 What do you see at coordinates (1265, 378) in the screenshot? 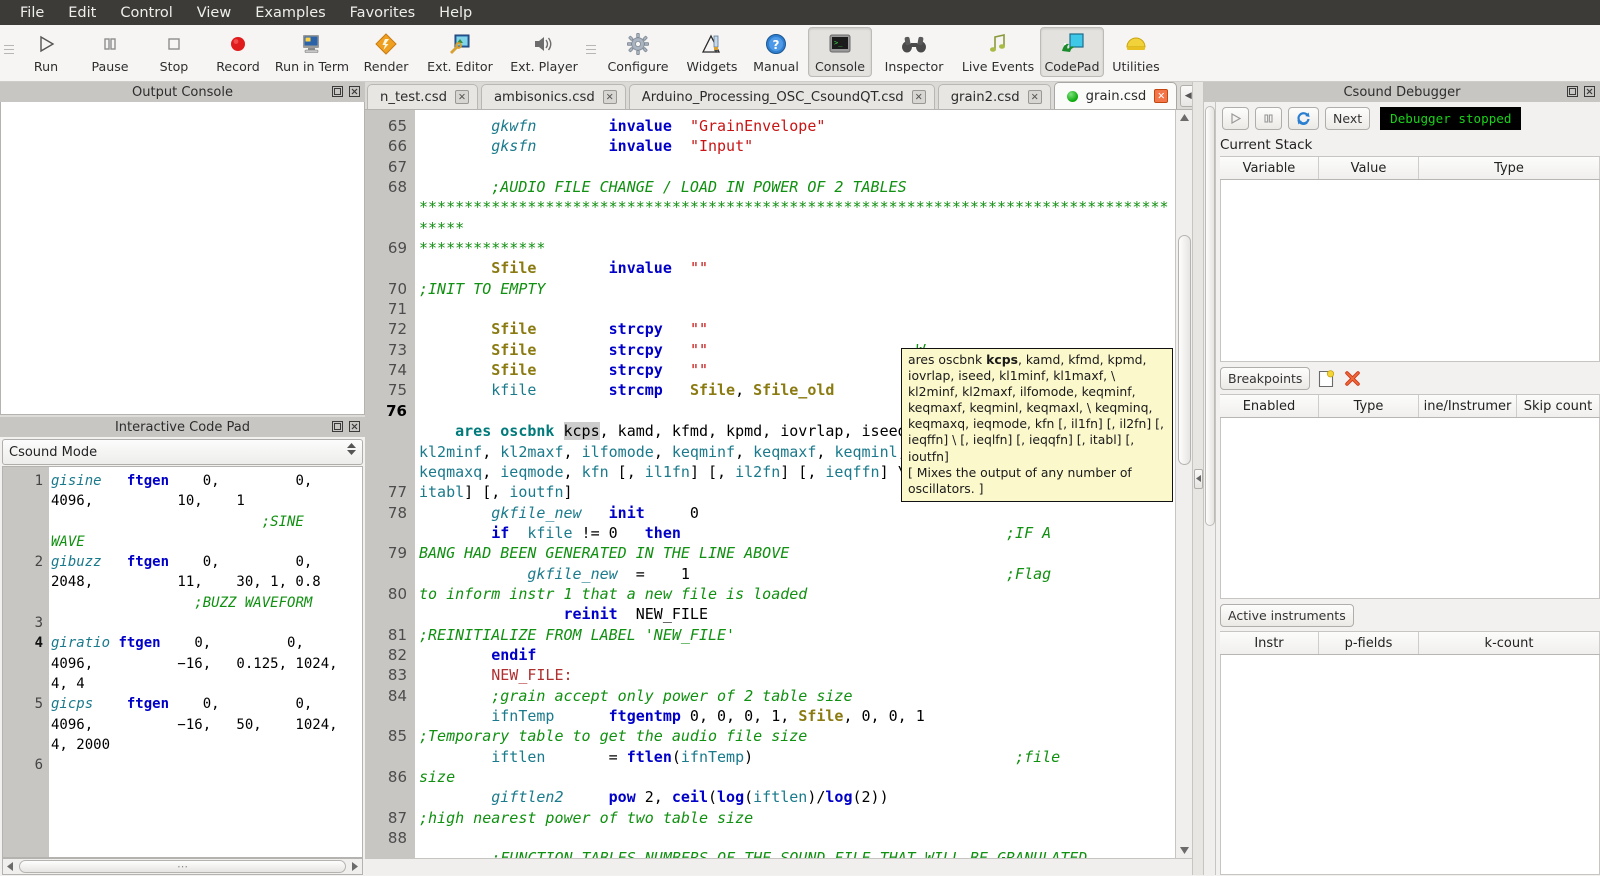
I see `breakpoints-button: Breakpoints` at bounding box center [1265, 378].